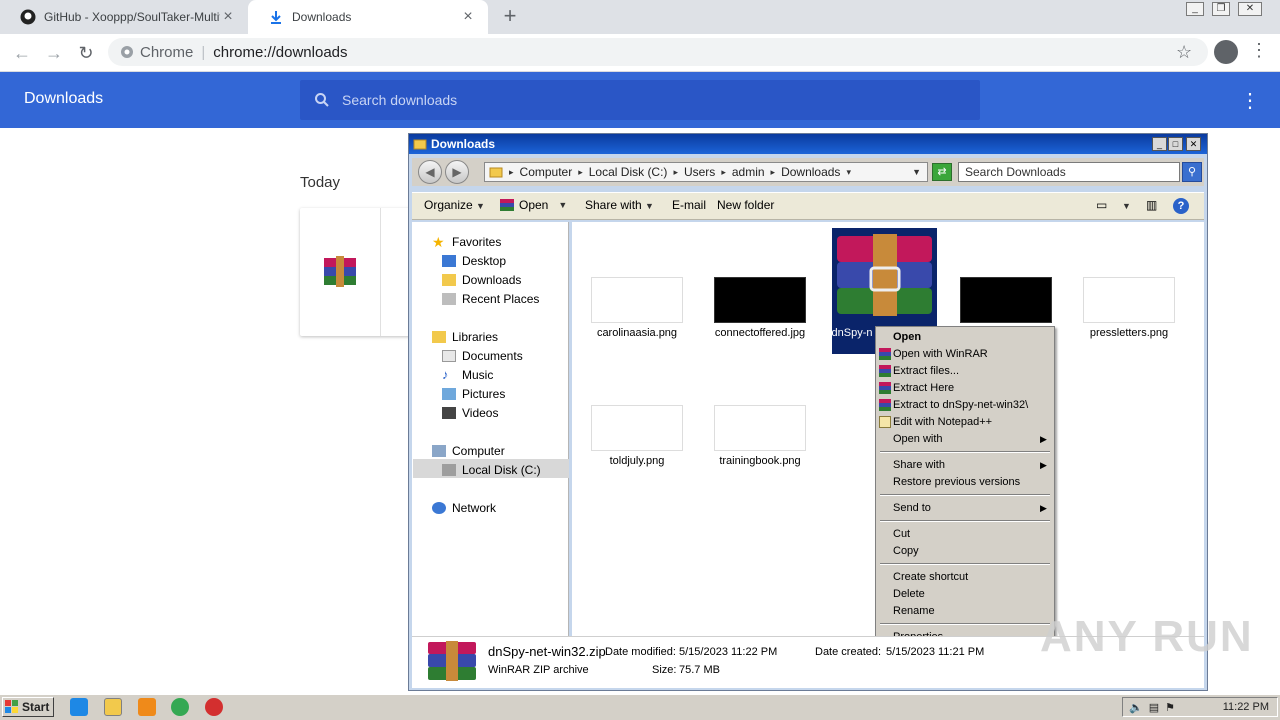 The width and height of the screenshot is (1280, 720). I want to click on back-icon: ◀, so click(430, 172).